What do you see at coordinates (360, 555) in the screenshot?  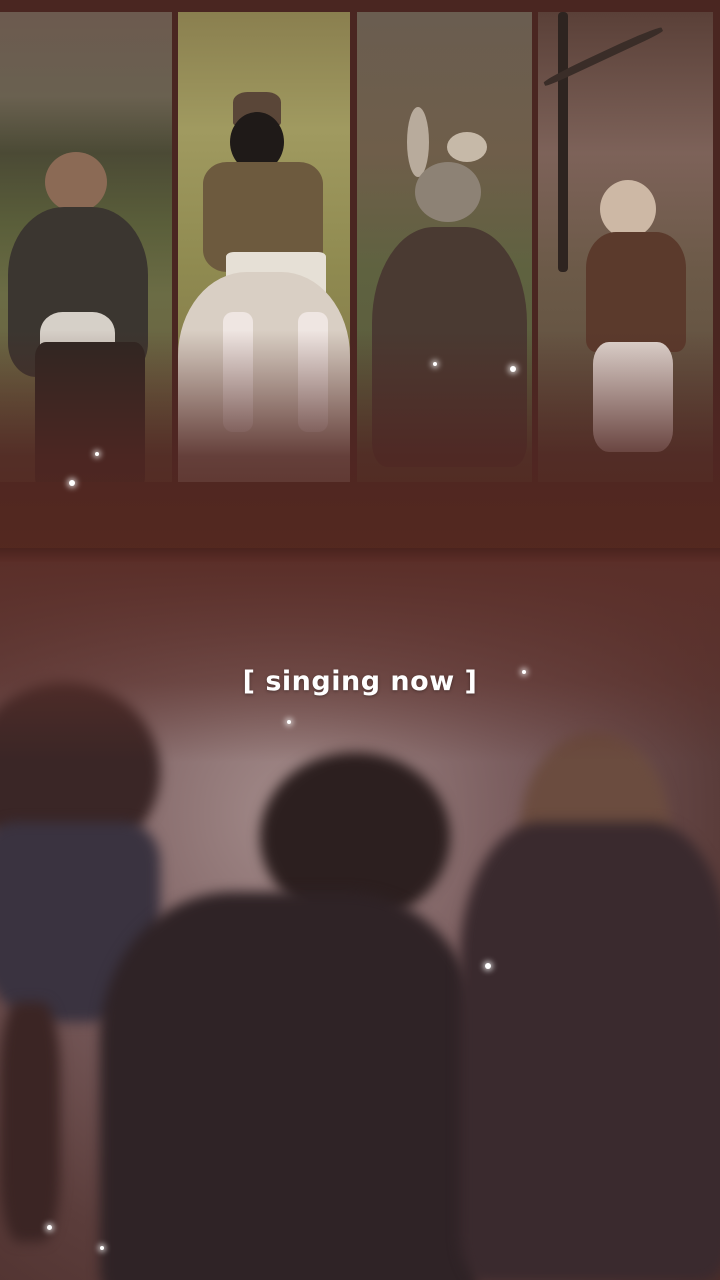 I see `section-divider` at bounding box center [360, 555].